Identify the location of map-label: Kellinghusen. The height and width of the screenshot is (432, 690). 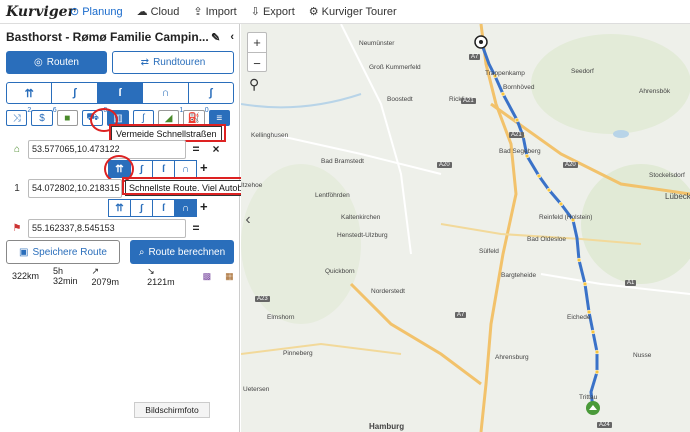
(270, 135).